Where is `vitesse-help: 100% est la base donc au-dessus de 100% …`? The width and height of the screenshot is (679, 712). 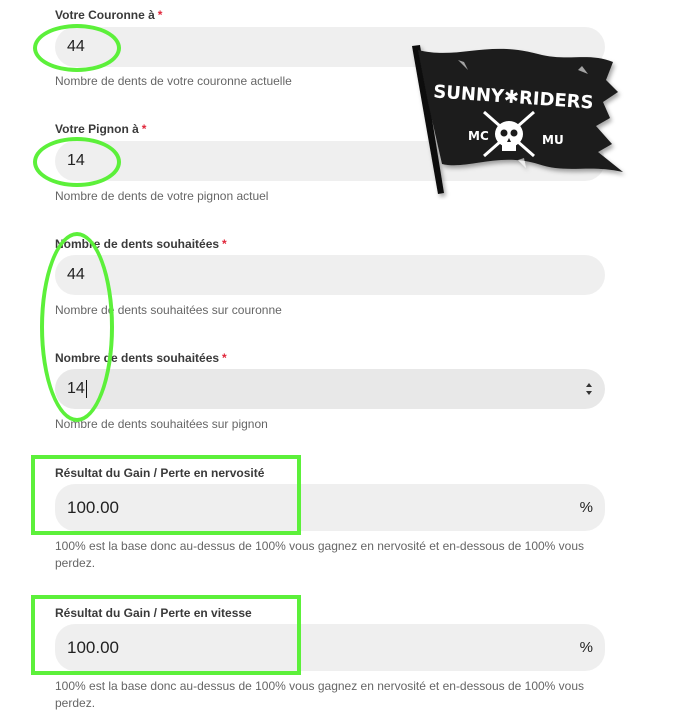 vitesse-help: 100% est la base donc au-dessus de 100% … is located at coordinates (320, 694).